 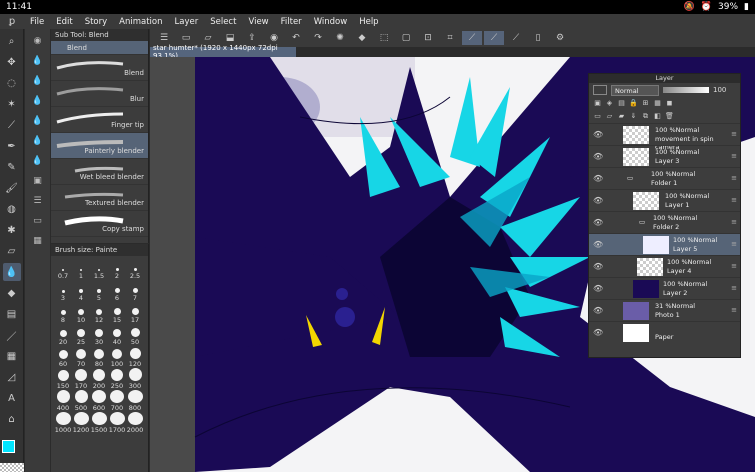 I want to click on pen-pressure-icon: ⟋, so click(x=472, y=38).